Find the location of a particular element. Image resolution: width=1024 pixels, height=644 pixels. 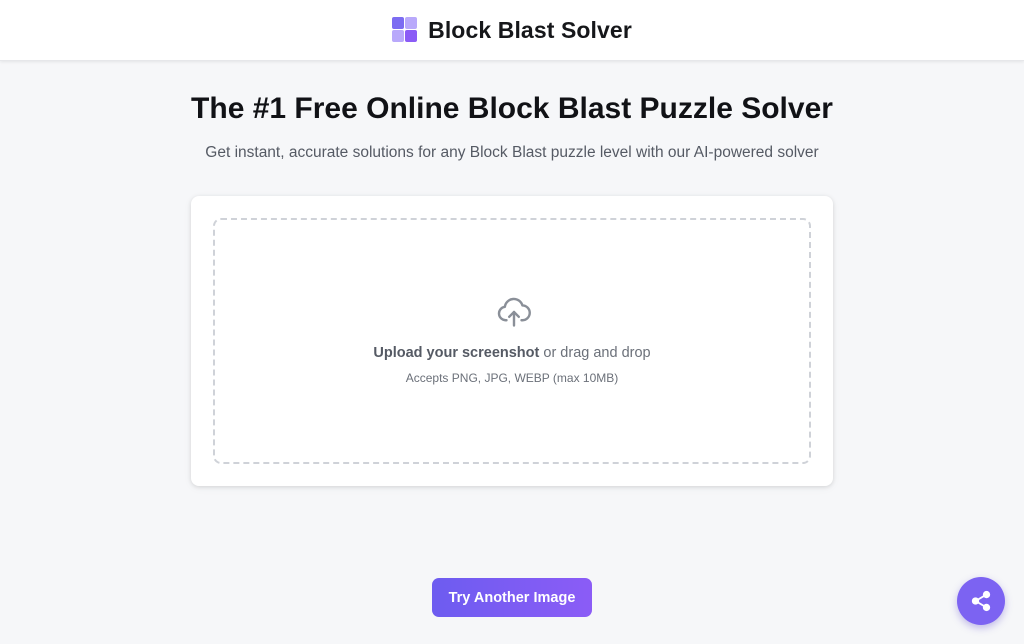

upload-instructions: Upload your screenshot or drag and drop is located at coordinates (512, 353).